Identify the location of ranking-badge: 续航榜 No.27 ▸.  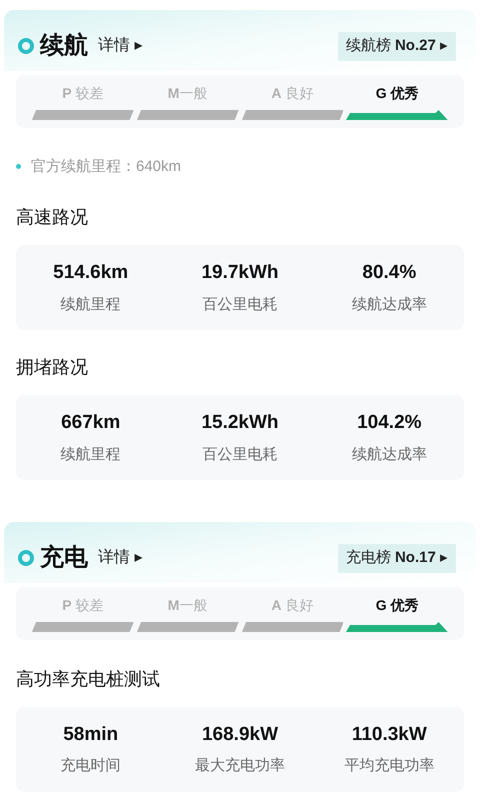
(397, 46).